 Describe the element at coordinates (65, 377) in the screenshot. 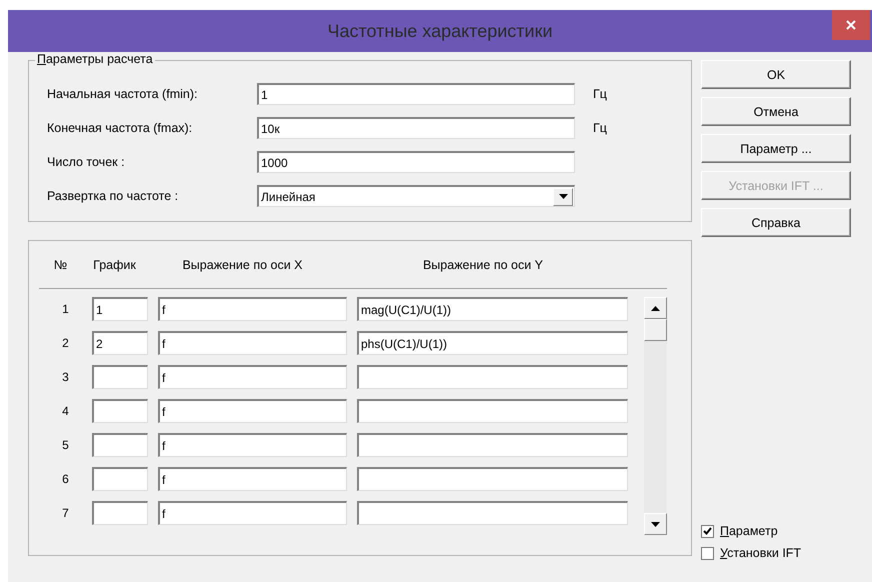

I see `row-number: 3` at that location.